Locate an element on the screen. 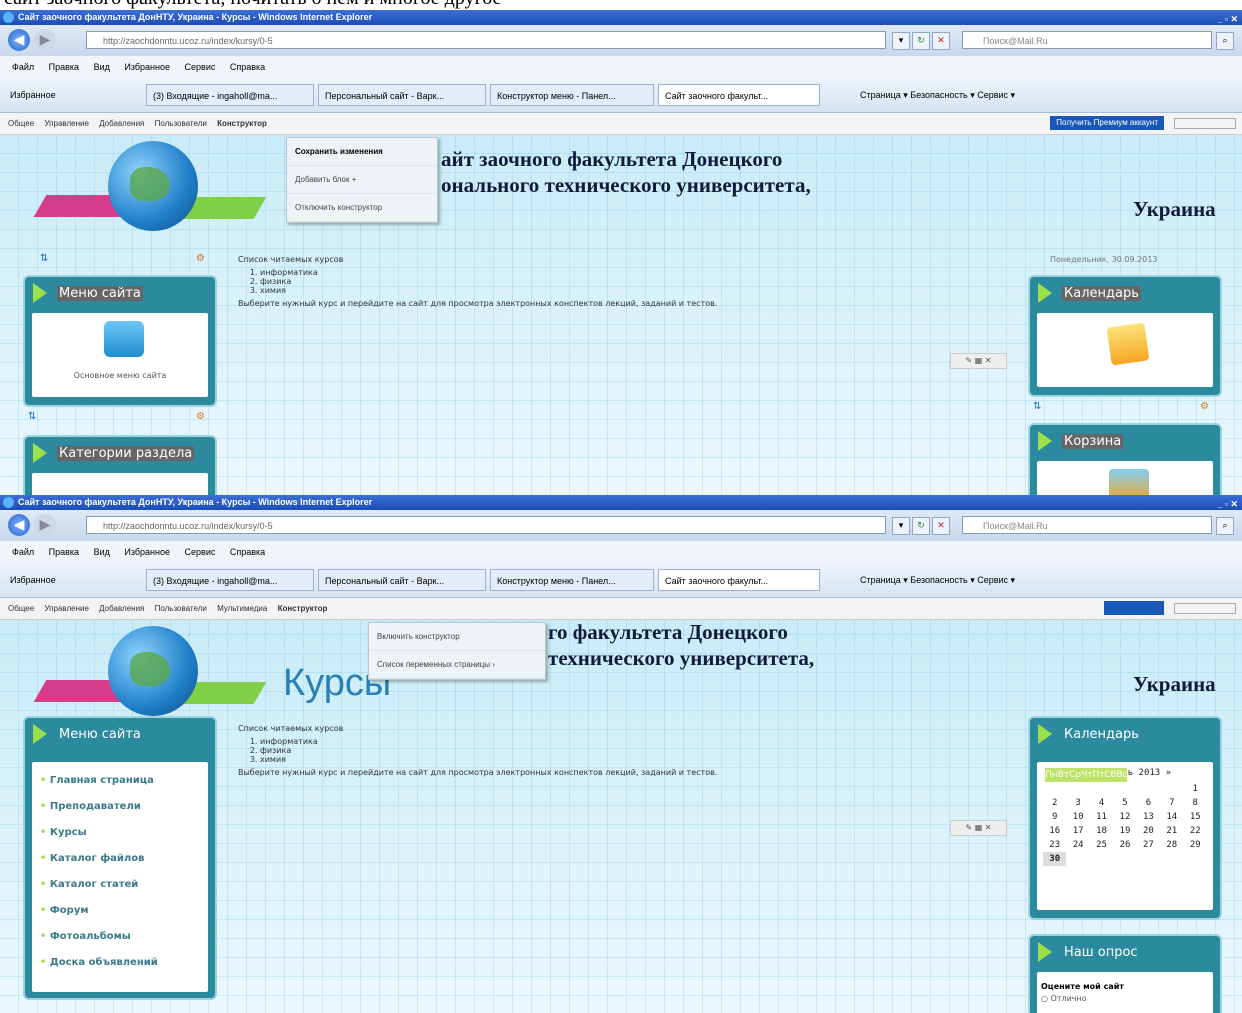 Image resolution: width=1242 pixels, height=1013 pixels. calendar-day: 3 is located at coordinates (1077, 803).